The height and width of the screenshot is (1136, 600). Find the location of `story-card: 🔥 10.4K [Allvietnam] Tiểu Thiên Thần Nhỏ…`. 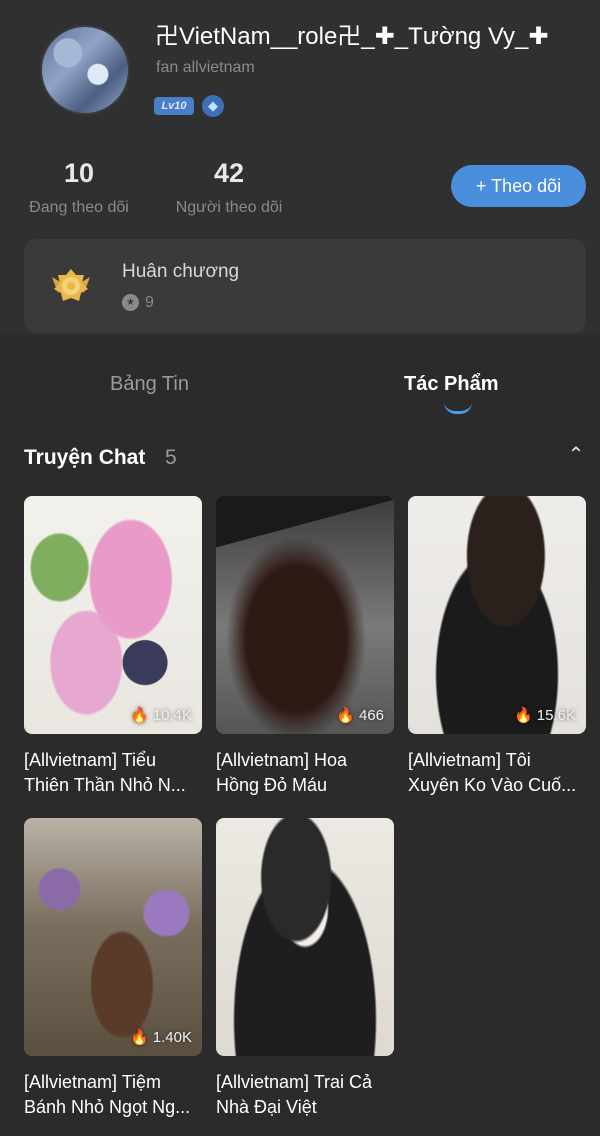

story-card: 🔥 10.4K [Allvietnam] Tiểu Thiên Thần Nhỏ… is located at coordinates (113, 647).